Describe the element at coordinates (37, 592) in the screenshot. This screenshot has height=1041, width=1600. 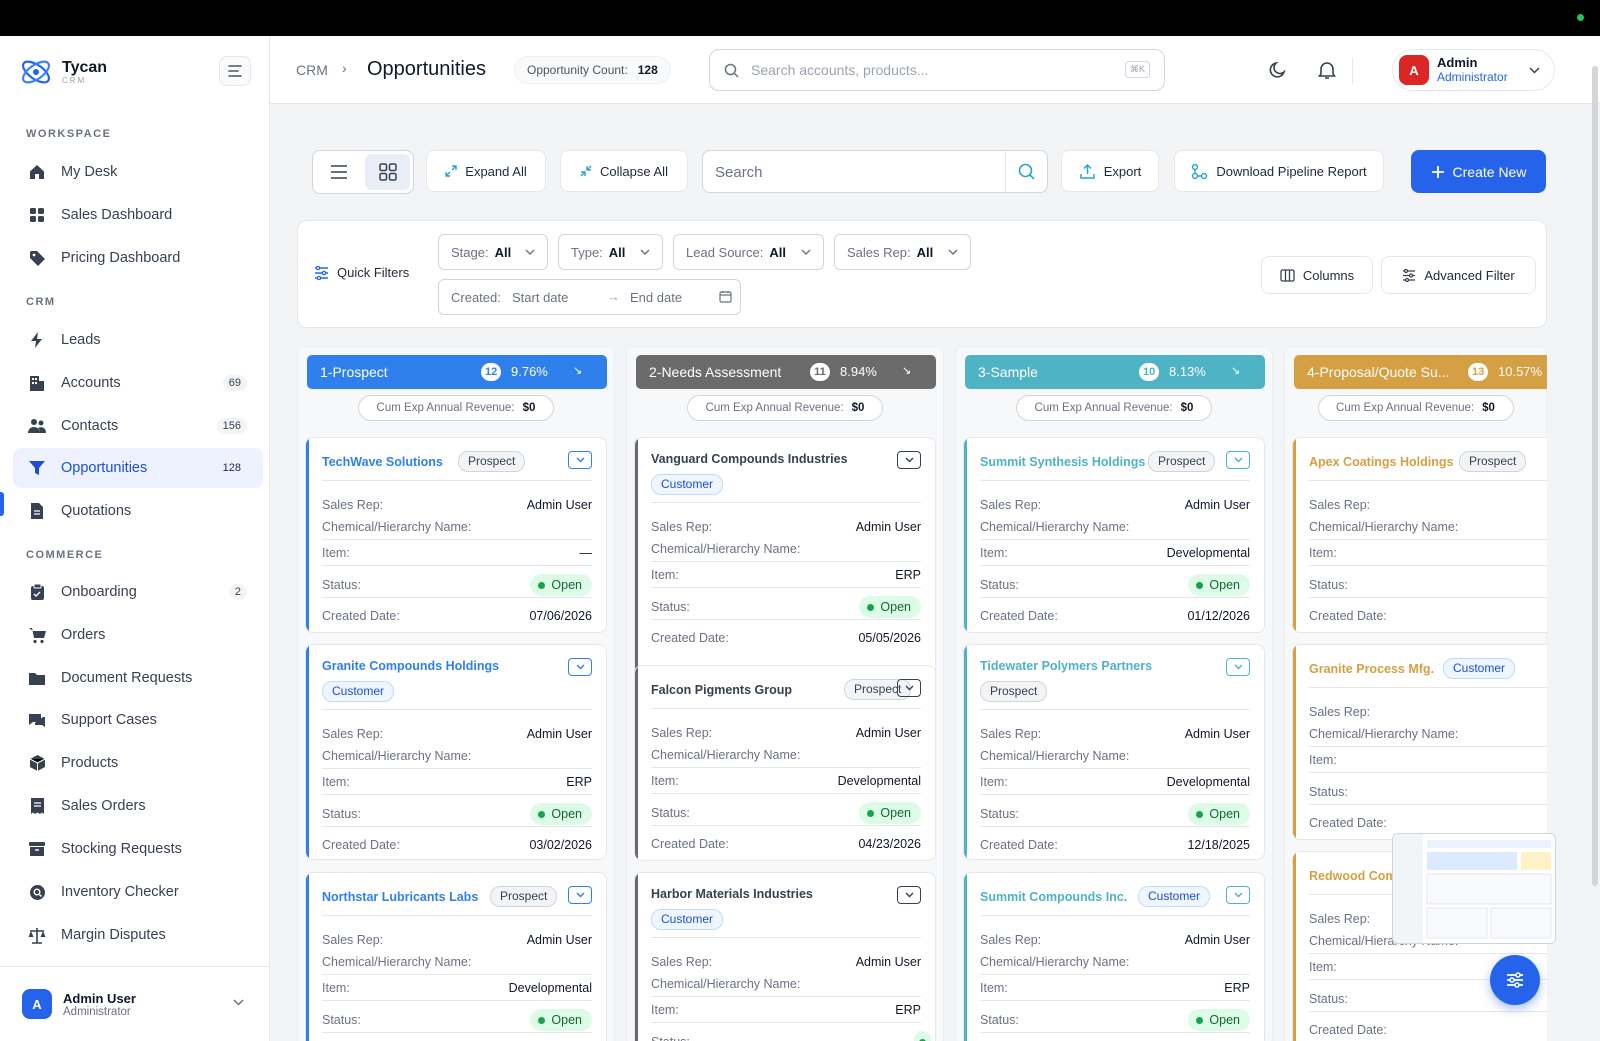
I see `clipboard-icon` at that location.